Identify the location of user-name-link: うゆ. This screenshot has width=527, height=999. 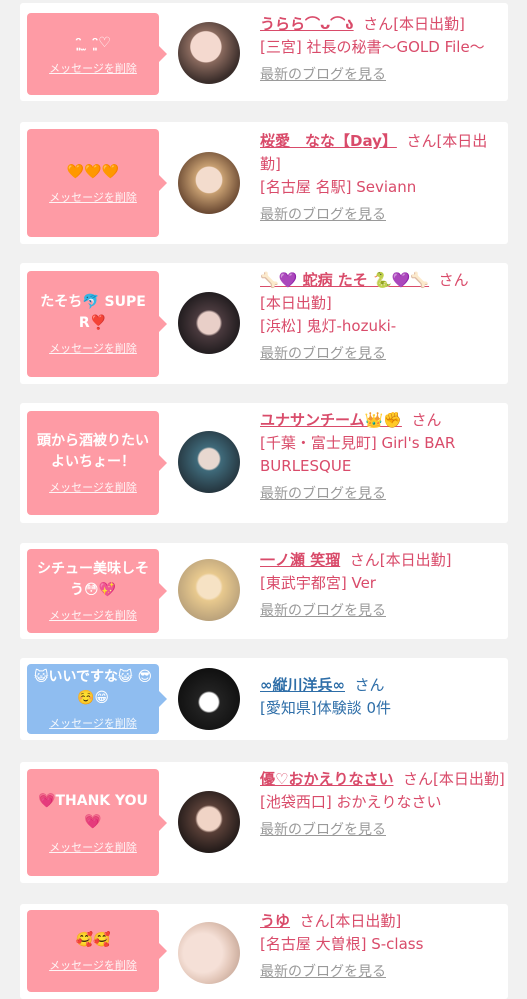
(275, 921).